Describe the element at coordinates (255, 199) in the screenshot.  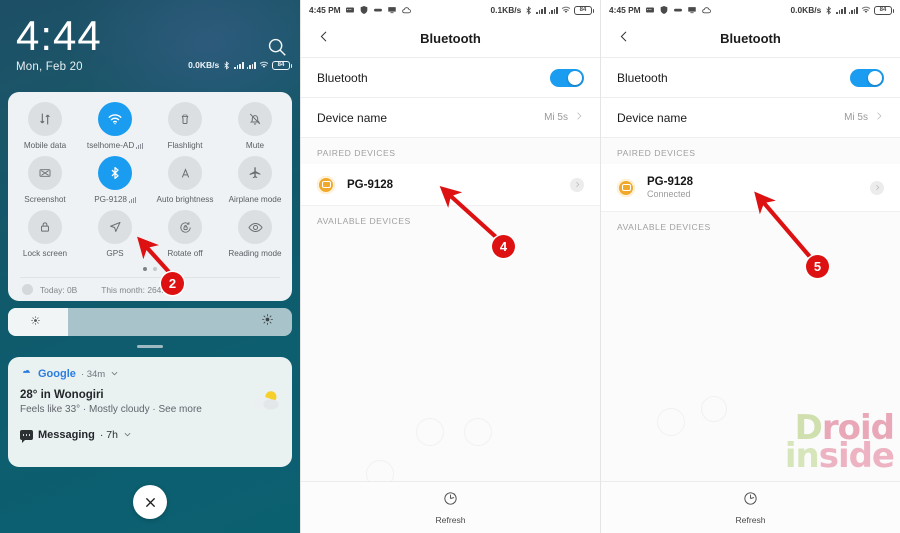
I see `tile-label: Airplane mode` at that location.